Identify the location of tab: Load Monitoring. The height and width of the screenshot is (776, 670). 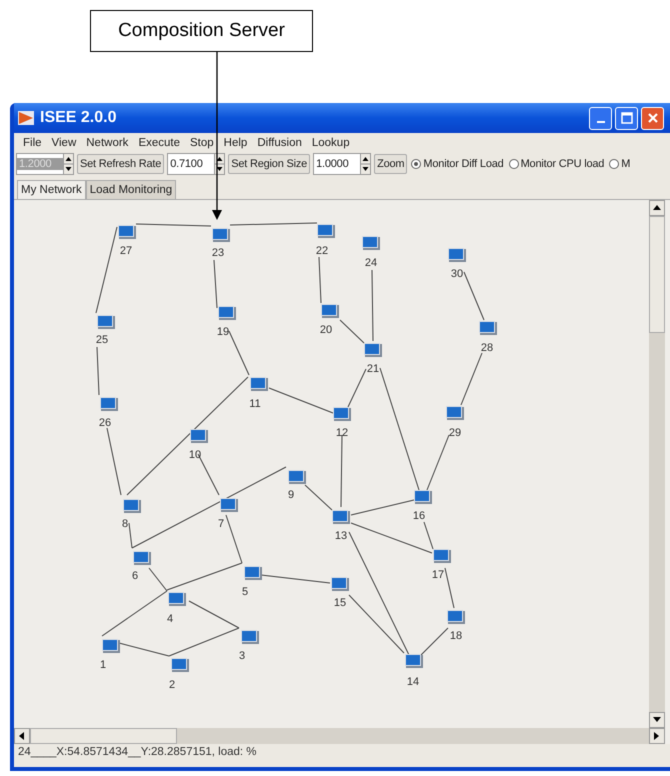
(131, 189).